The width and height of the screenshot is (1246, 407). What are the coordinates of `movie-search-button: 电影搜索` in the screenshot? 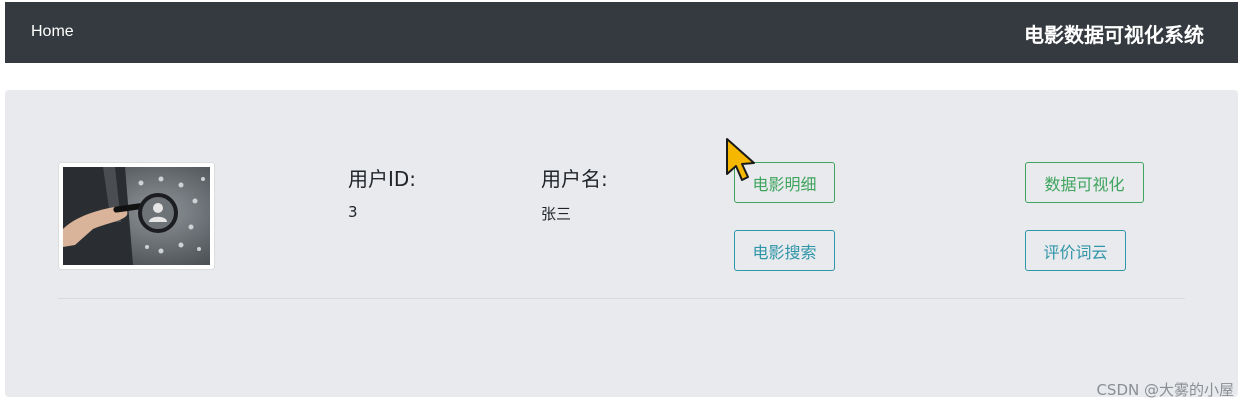 It's located at (784, 250).